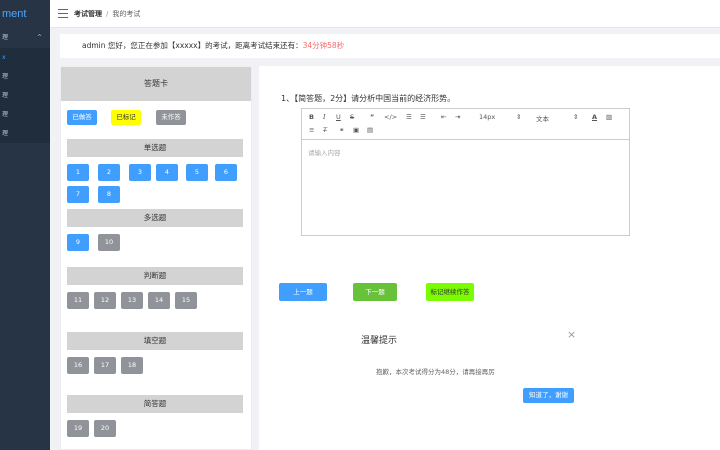 The width and height of the screenshot is (720, 450). What do you see at coordinates (25, 225) in the screenshot?
I see `sidebar: ment 理 ^ x 理 理 理 理` at bounding box center [25, 225].